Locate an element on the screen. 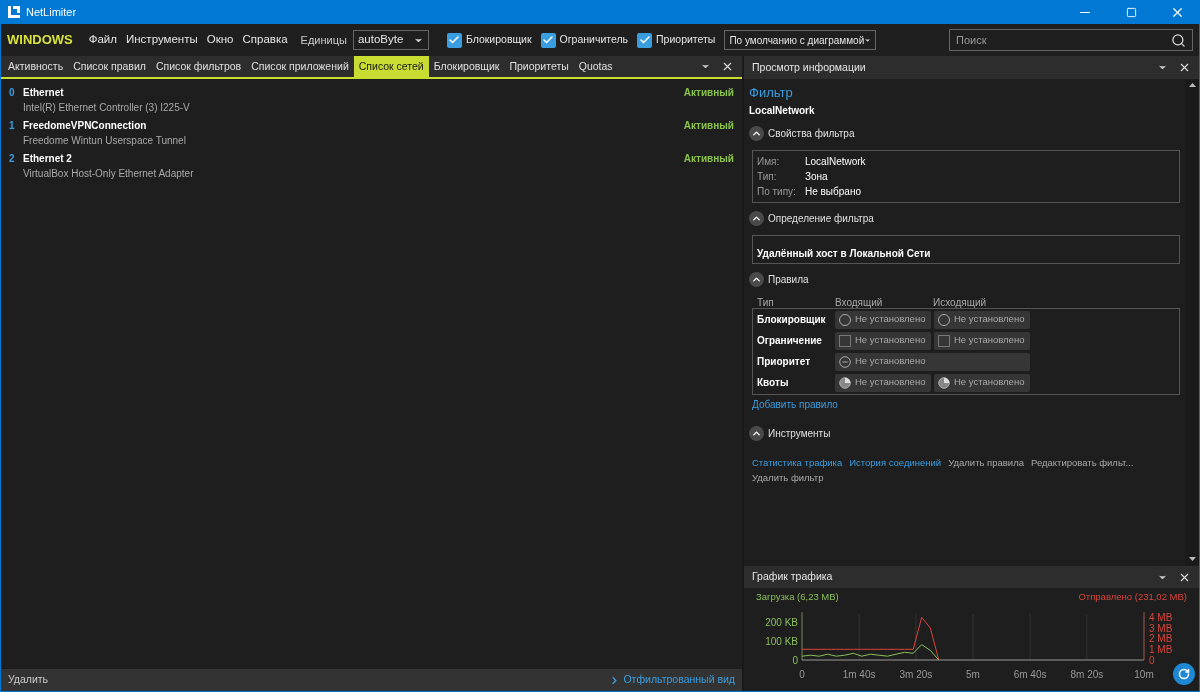 Image resolution: width=1200 pixels, height=692 pixels. tab: Блокировщик is located at coordinates (466, 66).